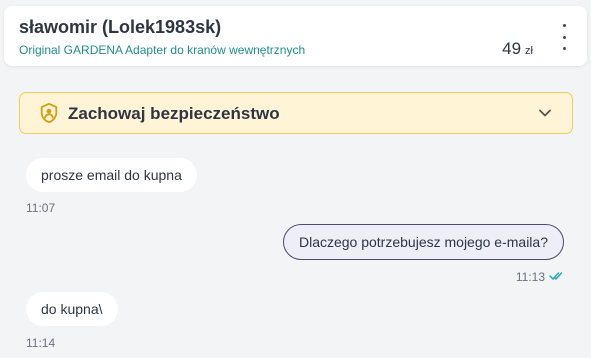 Image resolution: width=591 pixels, height=358 pixels. What do you see at coordinates (72, 309) in the screenshot?
I see `message-bubble-incoming: do kupna\` at bounding box center [72, 309].